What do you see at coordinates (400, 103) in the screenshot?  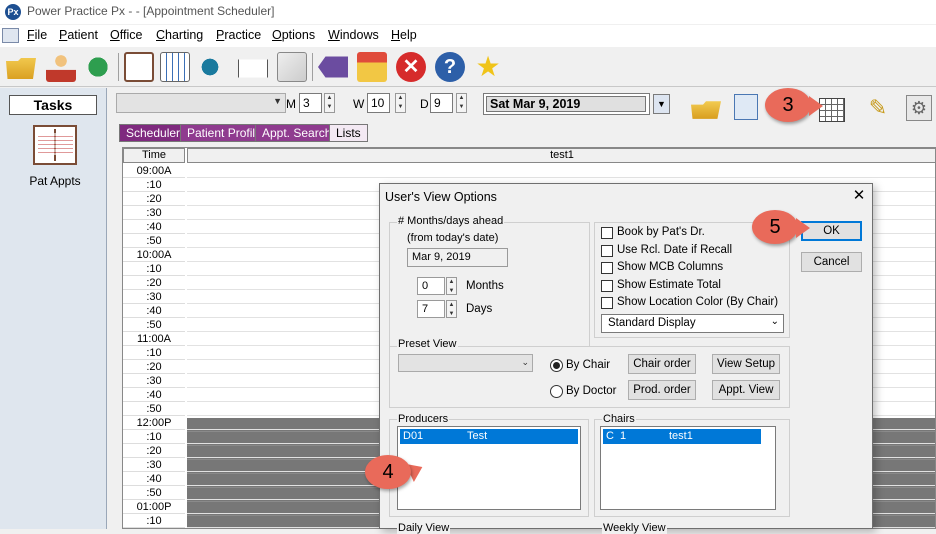 I see `weeks-spin-buttons: ▲ ▼` at bounding box center [400, 103].